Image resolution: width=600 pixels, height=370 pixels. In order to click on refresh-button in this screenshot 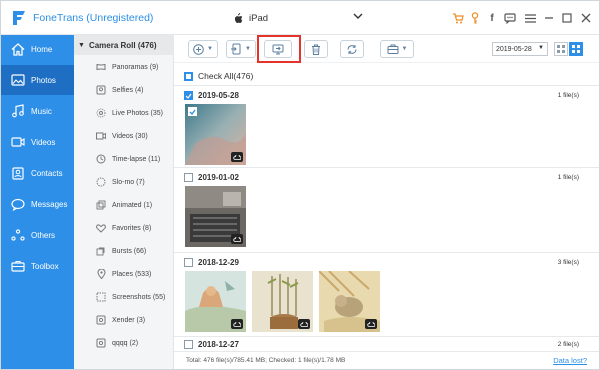, I will do `click(352, 49)`.